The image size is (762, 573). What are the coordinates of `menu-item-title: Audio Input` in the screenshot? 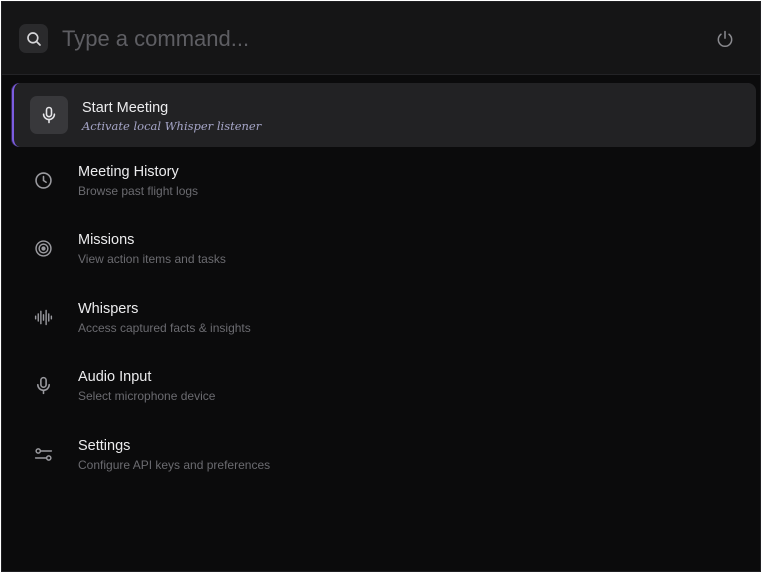 It's located at (115, 377).